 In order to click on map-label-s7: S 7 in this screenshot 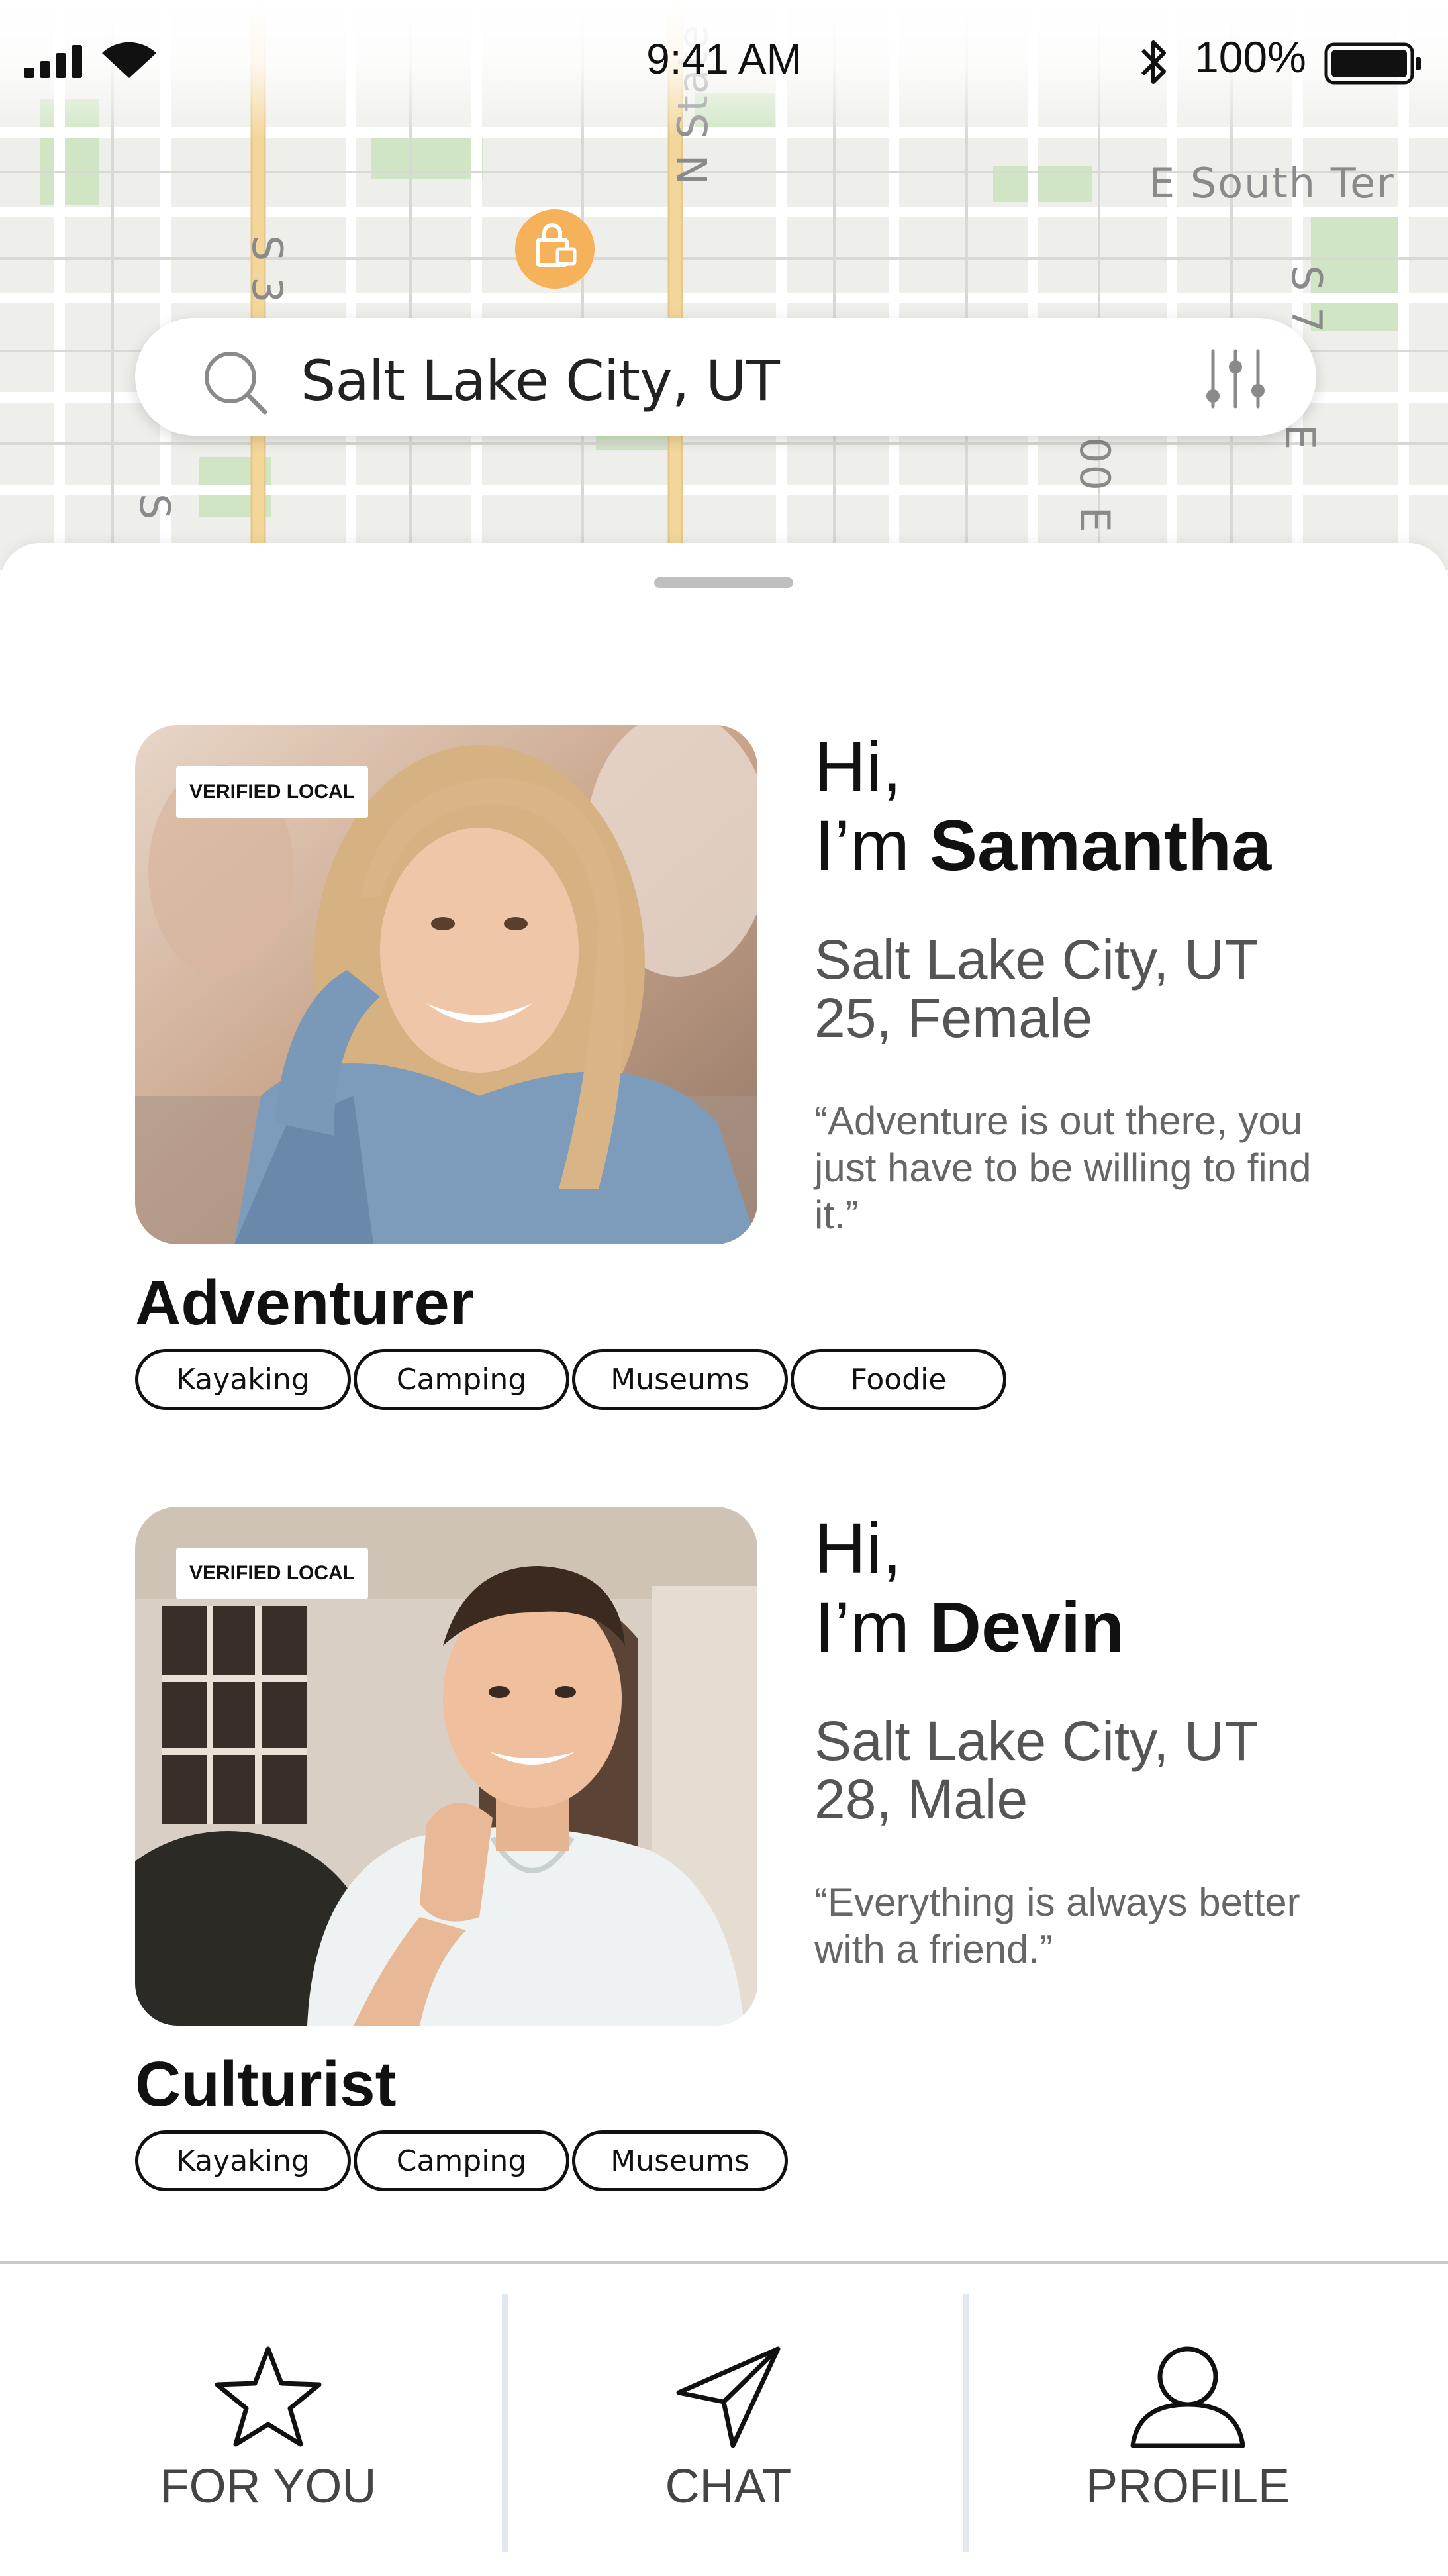, I will do `click(1306, 299)`.